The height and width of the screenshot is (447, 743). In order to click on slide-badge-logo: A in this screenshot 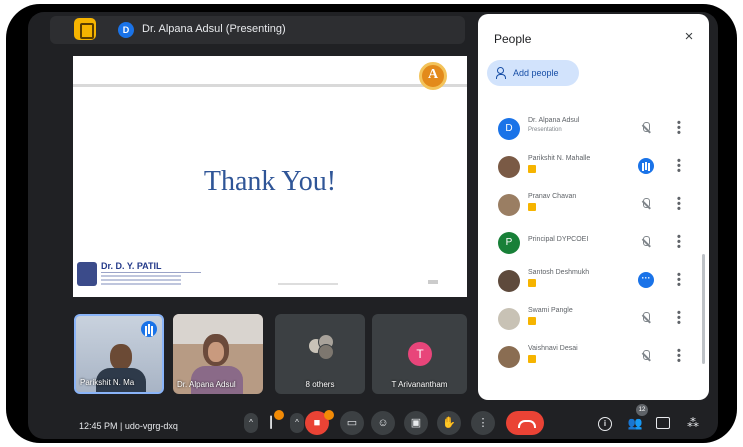, I will do `click(433, 76)`.